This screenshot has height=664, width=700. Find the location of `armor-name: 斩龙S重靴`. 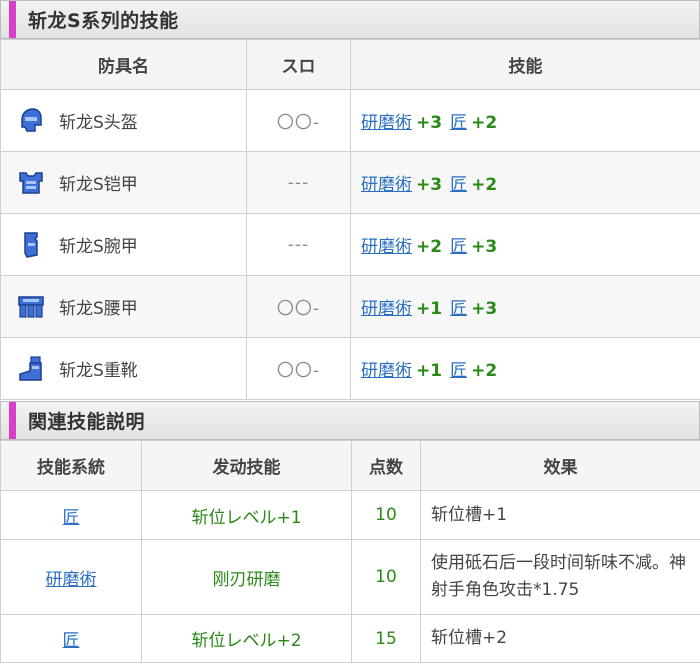

armor-name: 斩龙S重靴 is located at coordinates (98, 371).